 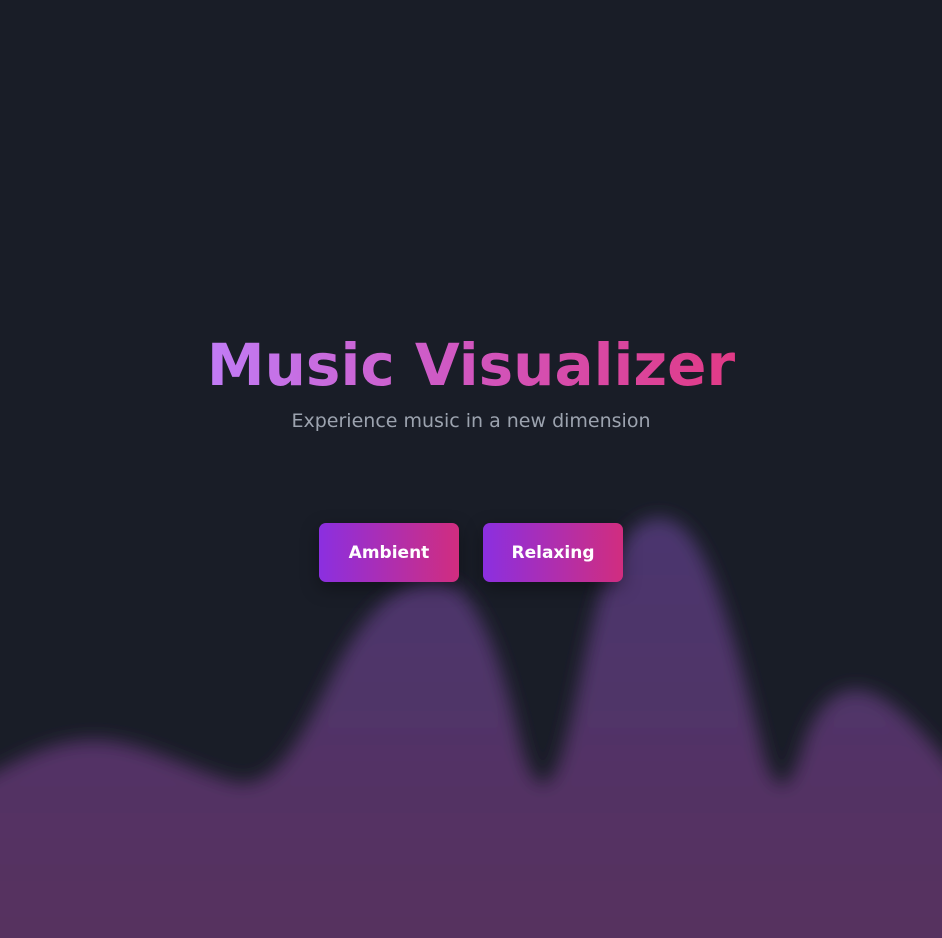 What do you see at coordinates (553, 552) in the screenshot?
I see `relaxing-button: Relaxing` at bounding box center [553, 552].